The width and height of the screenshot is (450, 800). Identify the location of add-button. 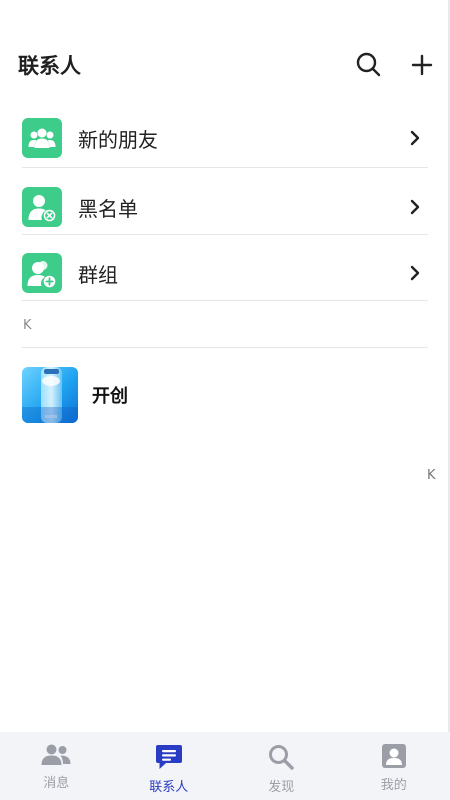
(422, 65).